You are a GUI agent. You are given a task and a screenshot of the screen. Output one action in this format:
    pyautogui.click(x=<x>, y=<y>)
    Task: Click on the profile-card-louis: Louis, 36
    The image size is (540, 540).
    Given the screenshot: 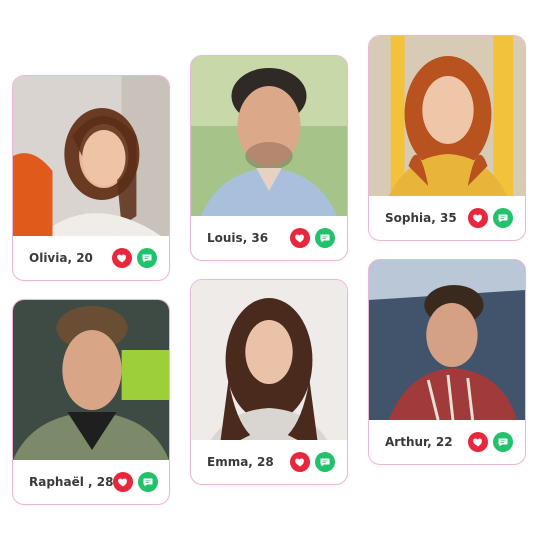 What is the action you would take?
    pyautogui.click(x=269, y=158)
    